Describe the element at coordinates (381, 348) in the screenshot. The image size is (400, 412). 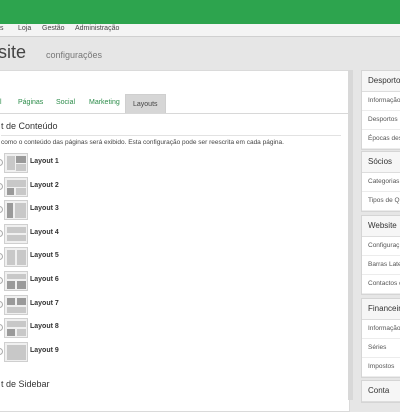
I see `sidebar-item: Séries` at that location.